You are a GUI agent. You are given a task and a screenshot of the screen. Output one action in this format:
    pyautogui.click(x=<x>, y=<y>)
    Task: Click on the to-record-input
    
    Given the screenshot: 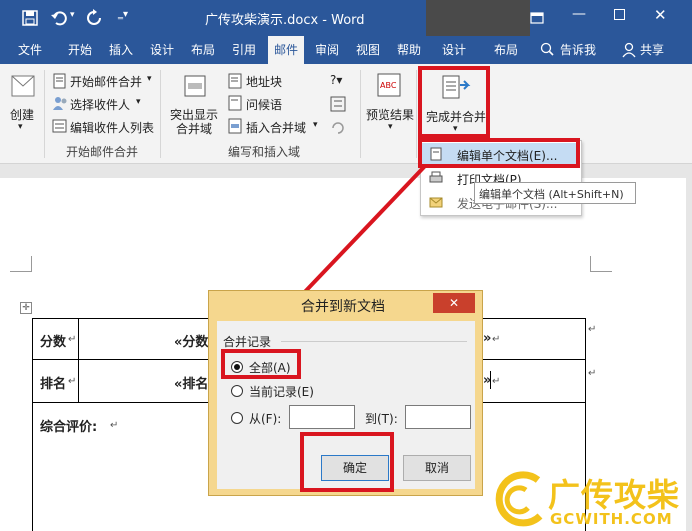 What is the action you would take?
    pyautogui.click(x=438, y=417)
    